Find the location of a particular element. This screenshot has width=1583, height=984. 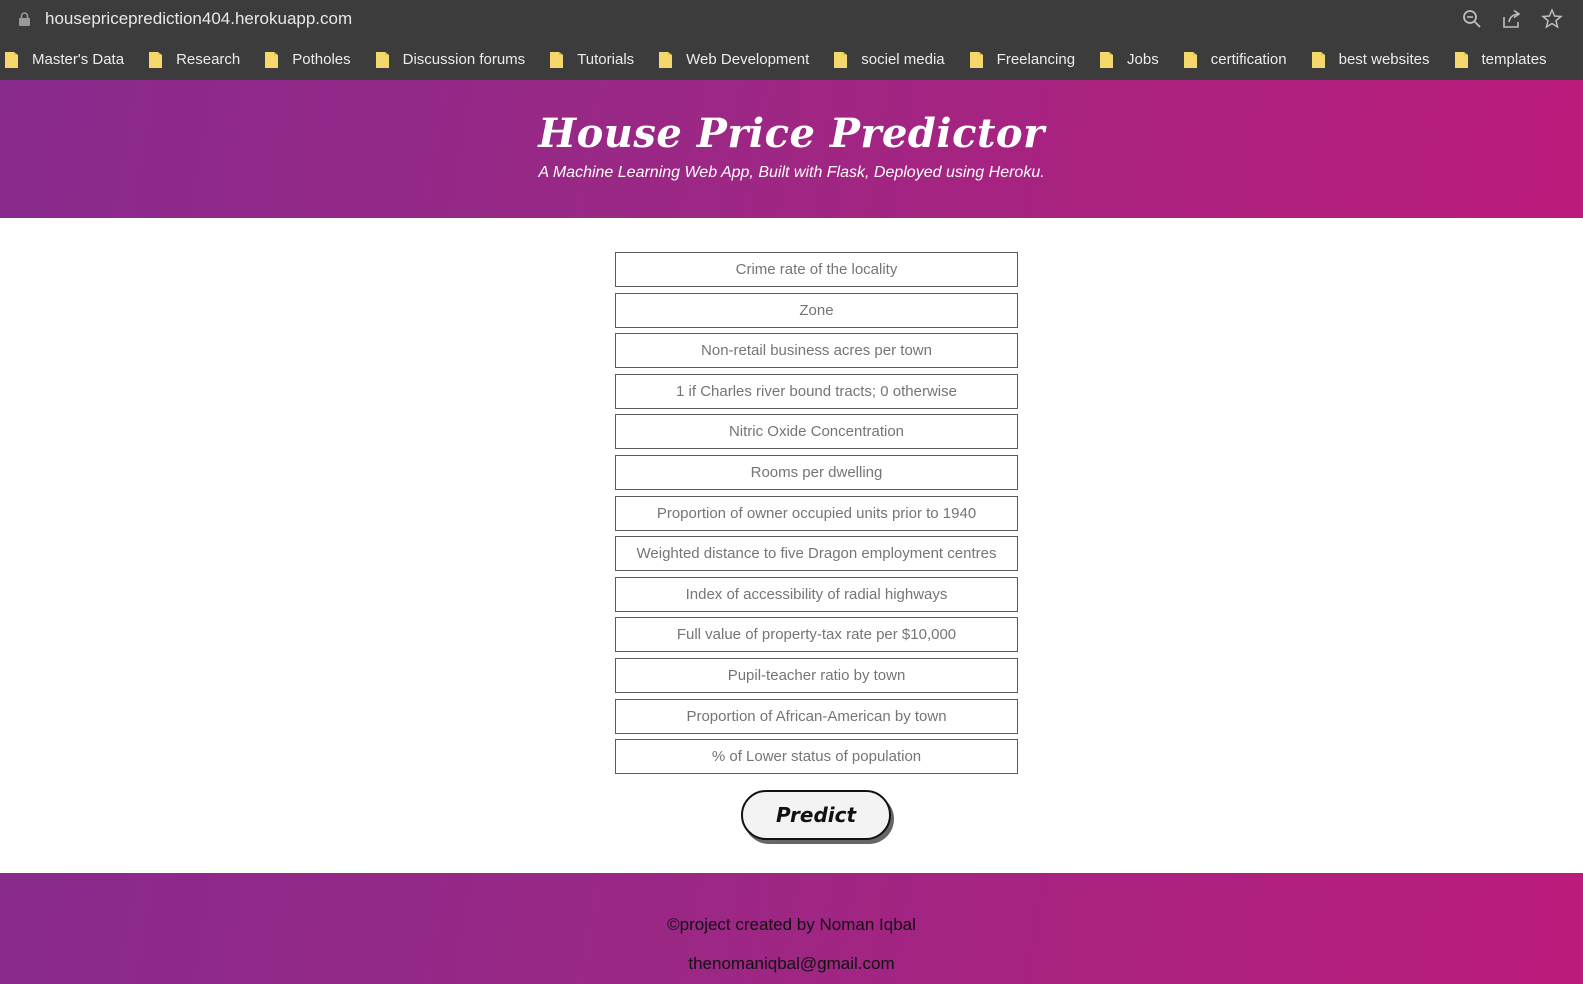

crime-rate-input is located at coordinates (816, 269).